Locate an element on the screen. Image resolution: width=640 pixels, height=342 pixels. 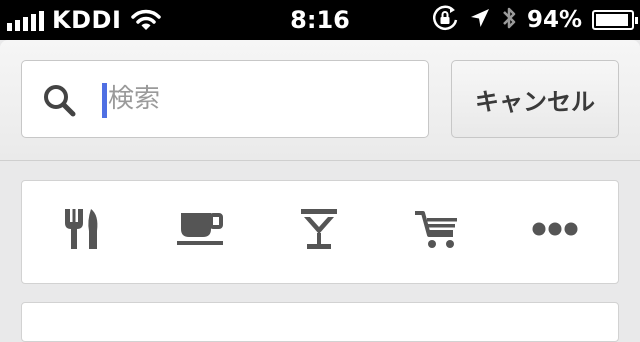
search-box is located at coordinates (225, 99).